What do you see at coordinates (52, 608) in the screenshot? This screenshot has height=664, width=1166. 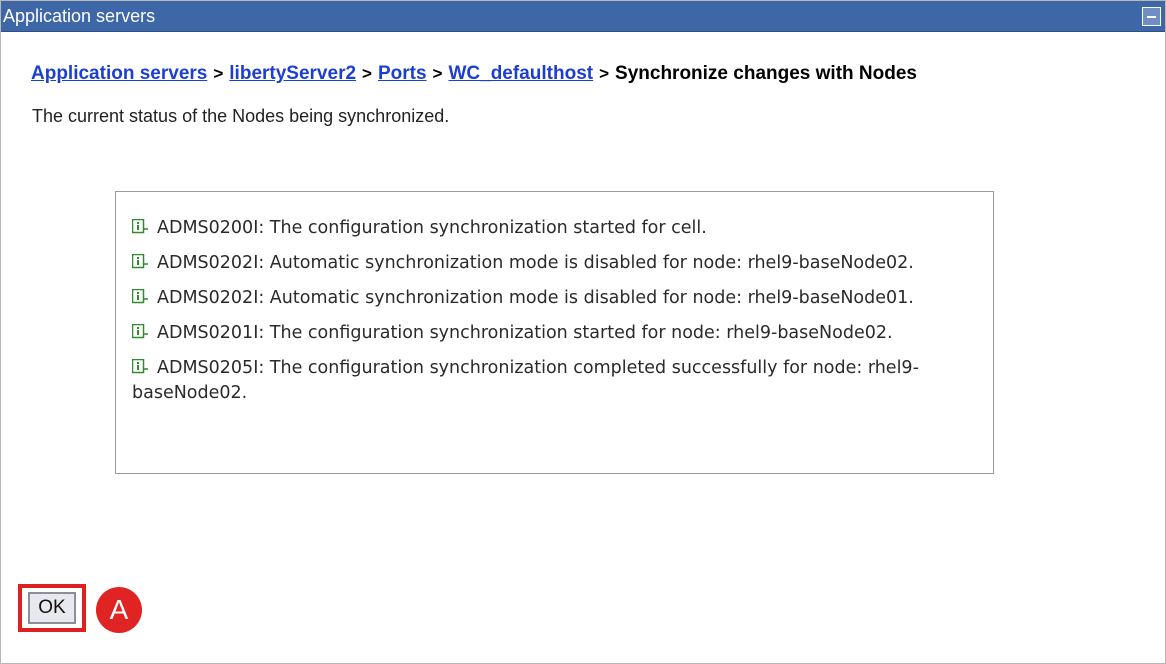 I see `ok-button: OK` at bounding box center [52, 608].